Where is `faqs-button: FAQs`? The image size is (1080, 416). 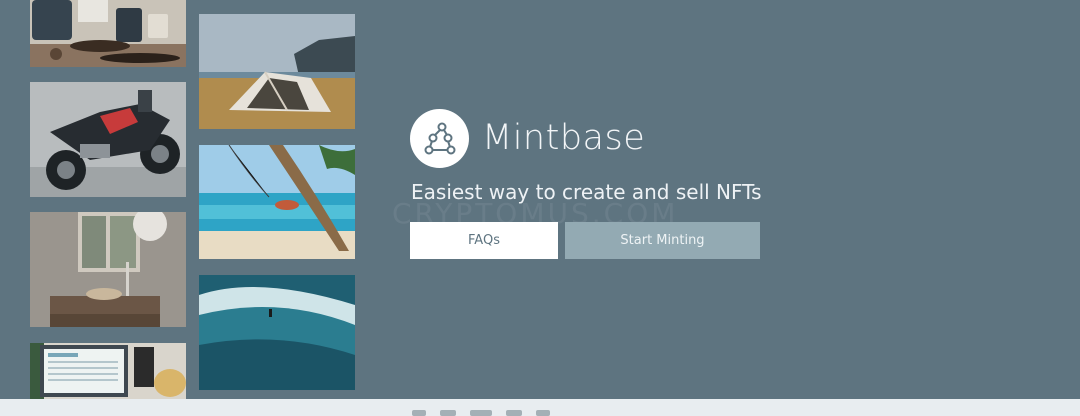
faqs-button: FAQs is located at coordinates (484, 240).